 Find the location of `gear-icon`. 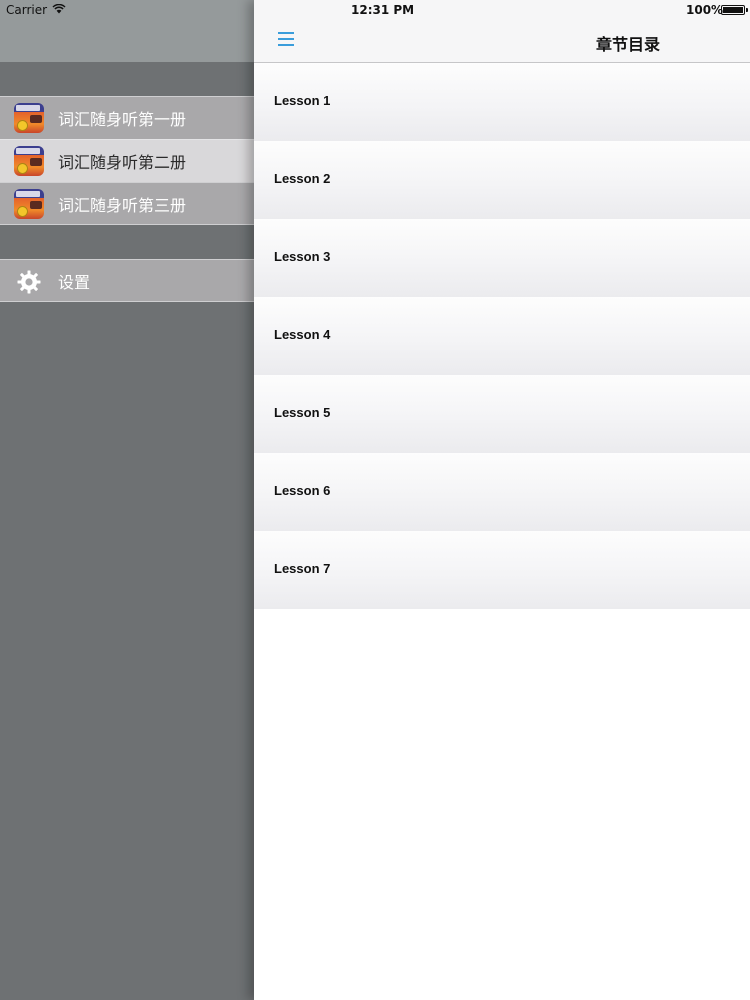

gear-icon is located at coordinates (29, 282).